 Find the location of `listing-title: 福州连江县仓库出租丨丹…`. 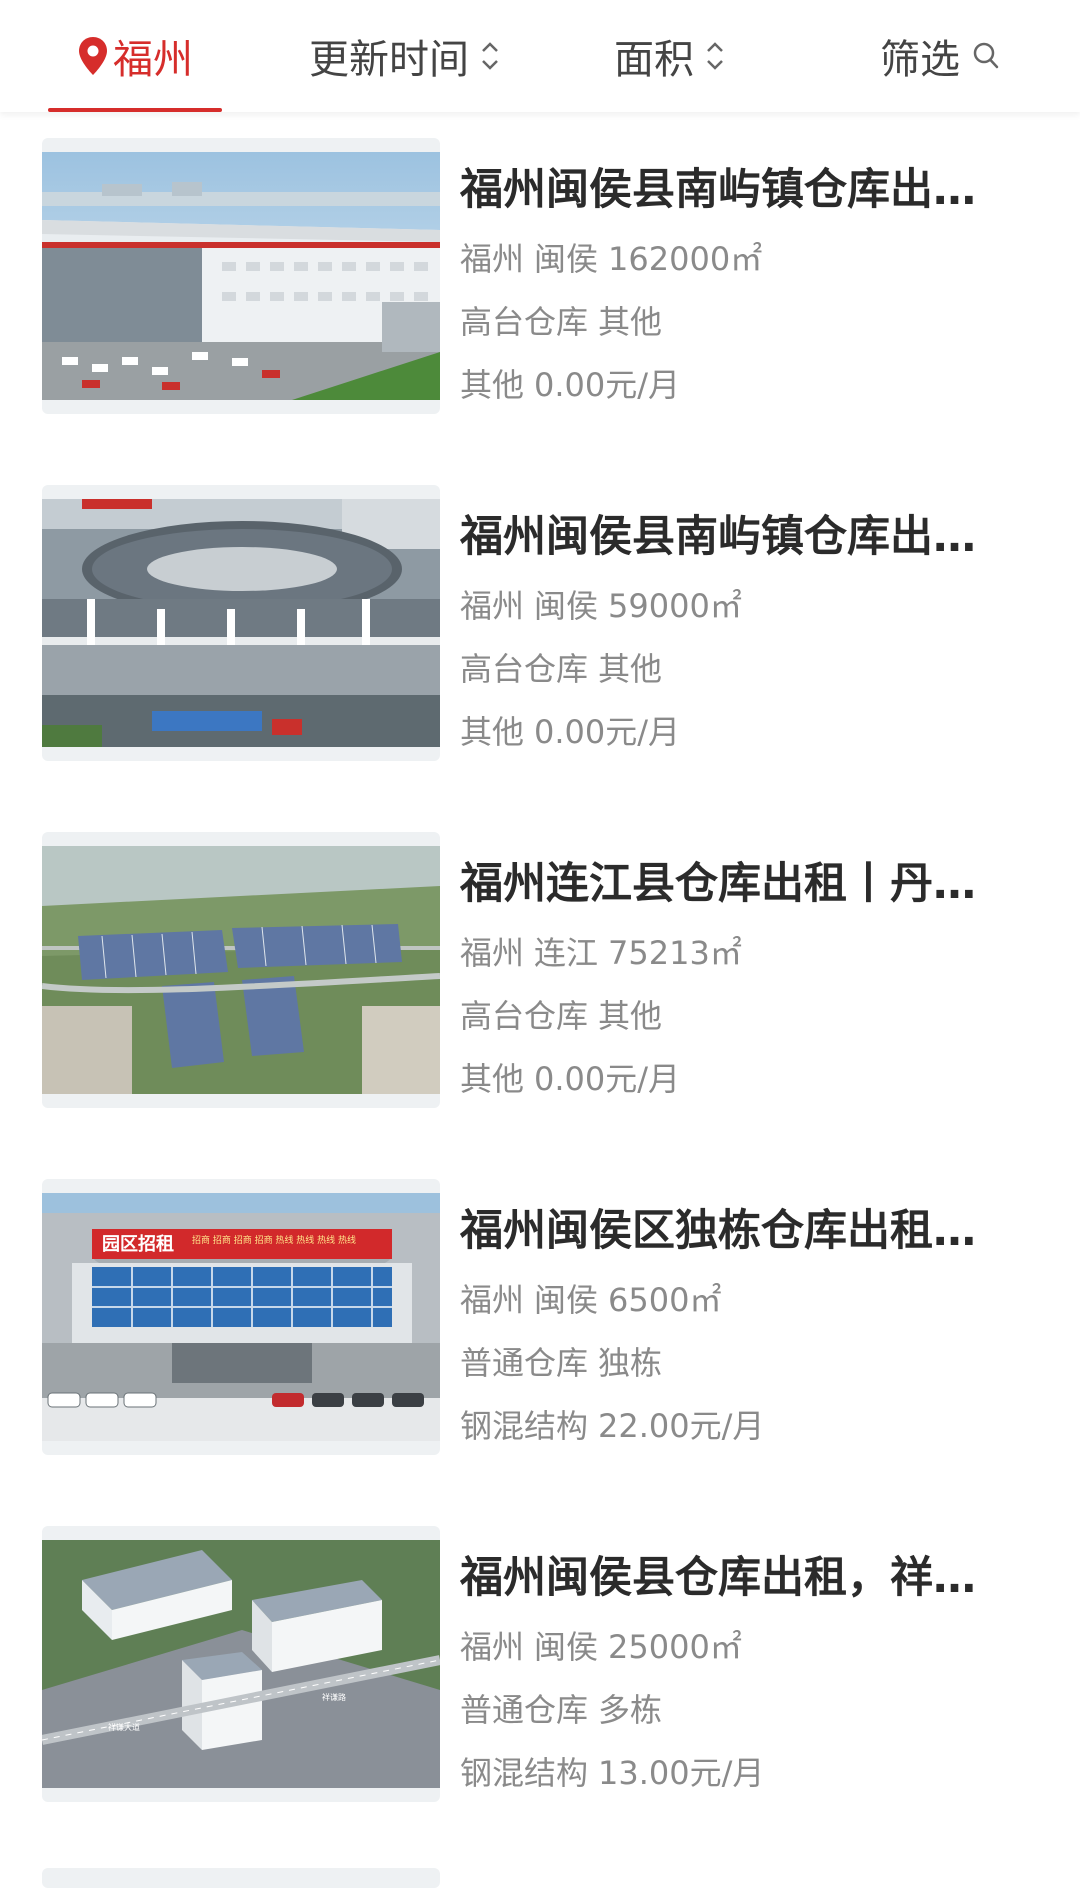

listing-title: 福州连江县仓库出租丨丹… is located at coordinates (740, 884).